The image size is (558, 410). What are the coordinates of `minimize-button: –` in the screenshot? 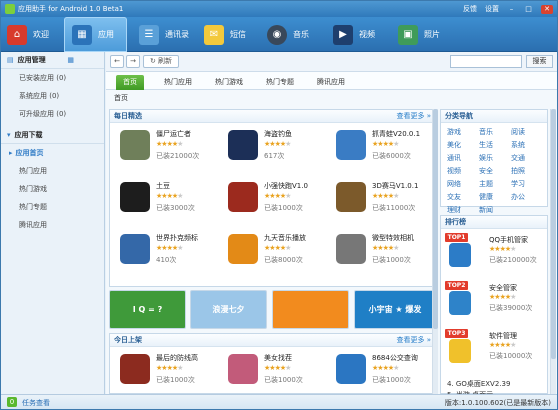 It's located at (511, 9).